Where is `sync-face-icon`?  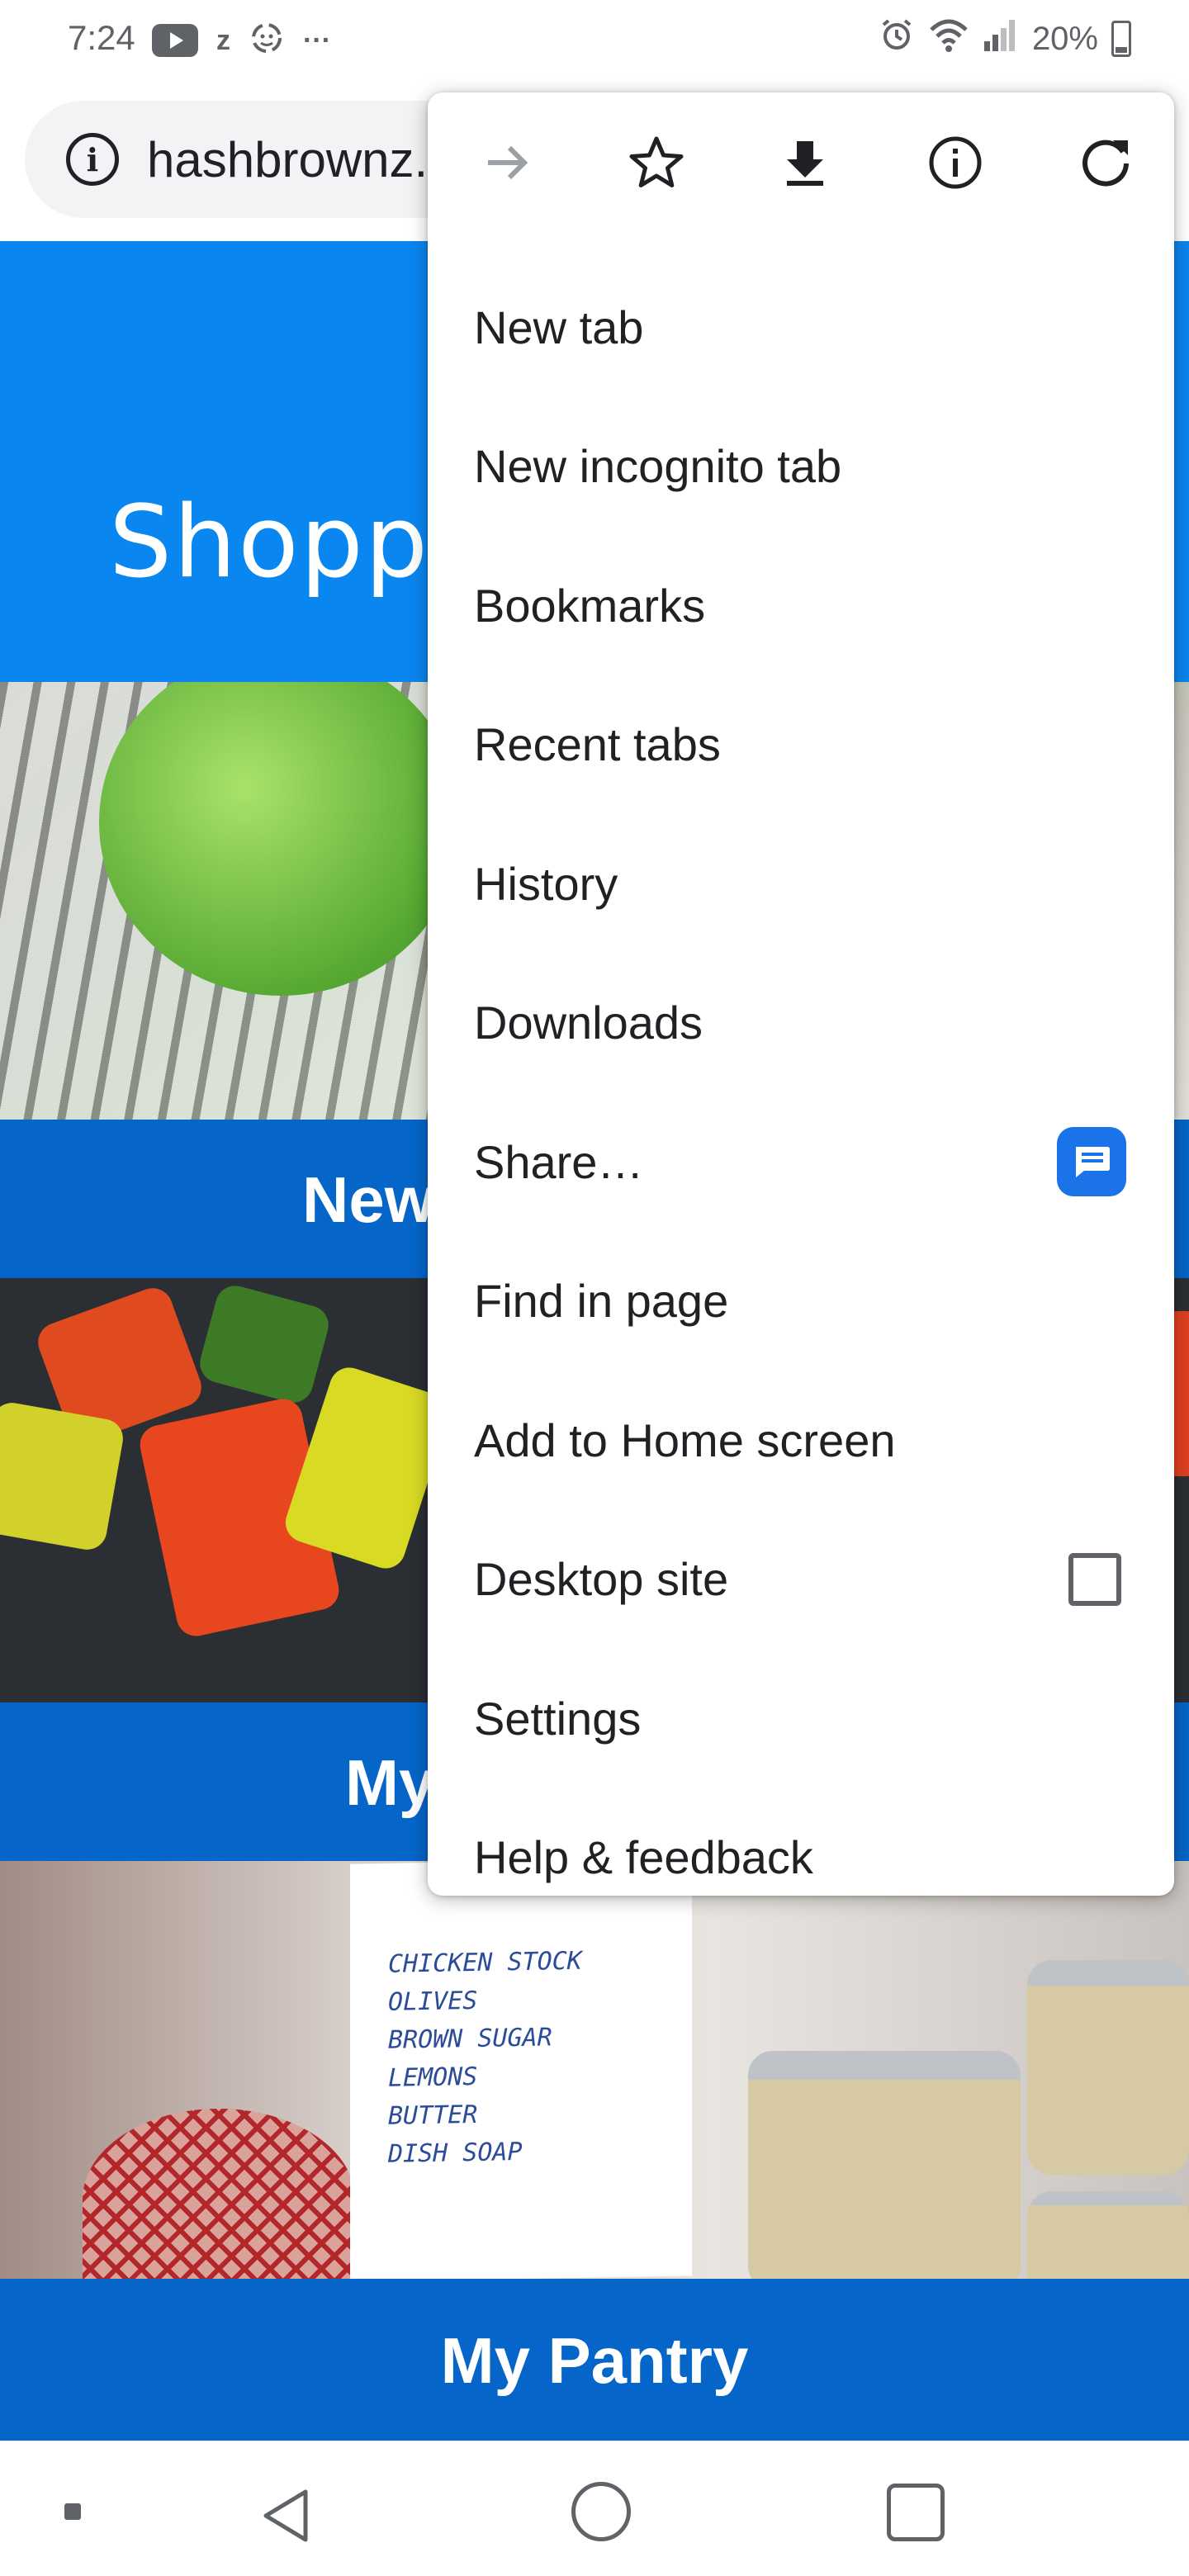 sync-face-icon is located at coordinates (267, 40).